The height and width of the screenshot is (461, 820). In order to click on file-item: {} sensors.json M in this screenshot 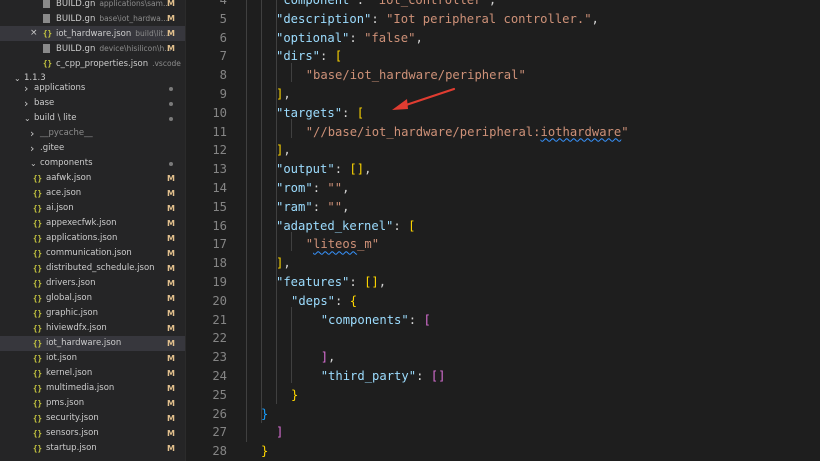, I will do `click(92, 433)`.